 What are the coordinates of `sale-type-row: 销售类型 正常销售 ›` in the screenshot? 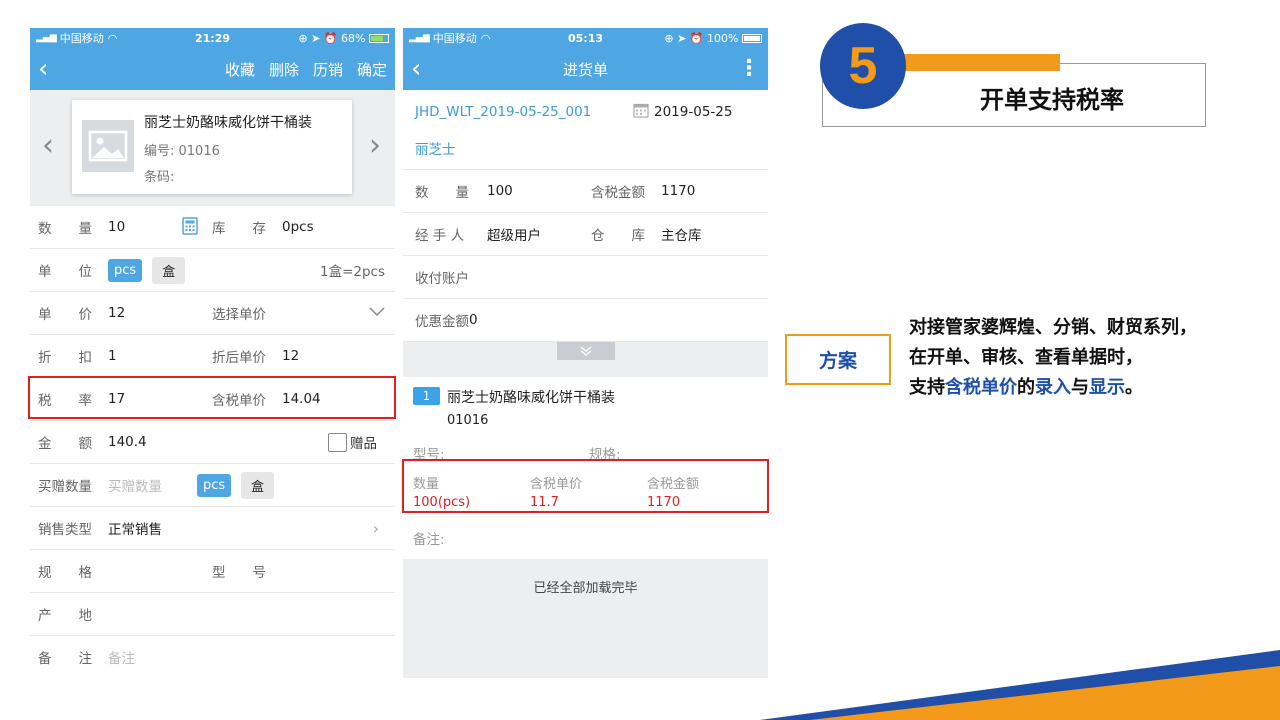 It's located at (212, 528).